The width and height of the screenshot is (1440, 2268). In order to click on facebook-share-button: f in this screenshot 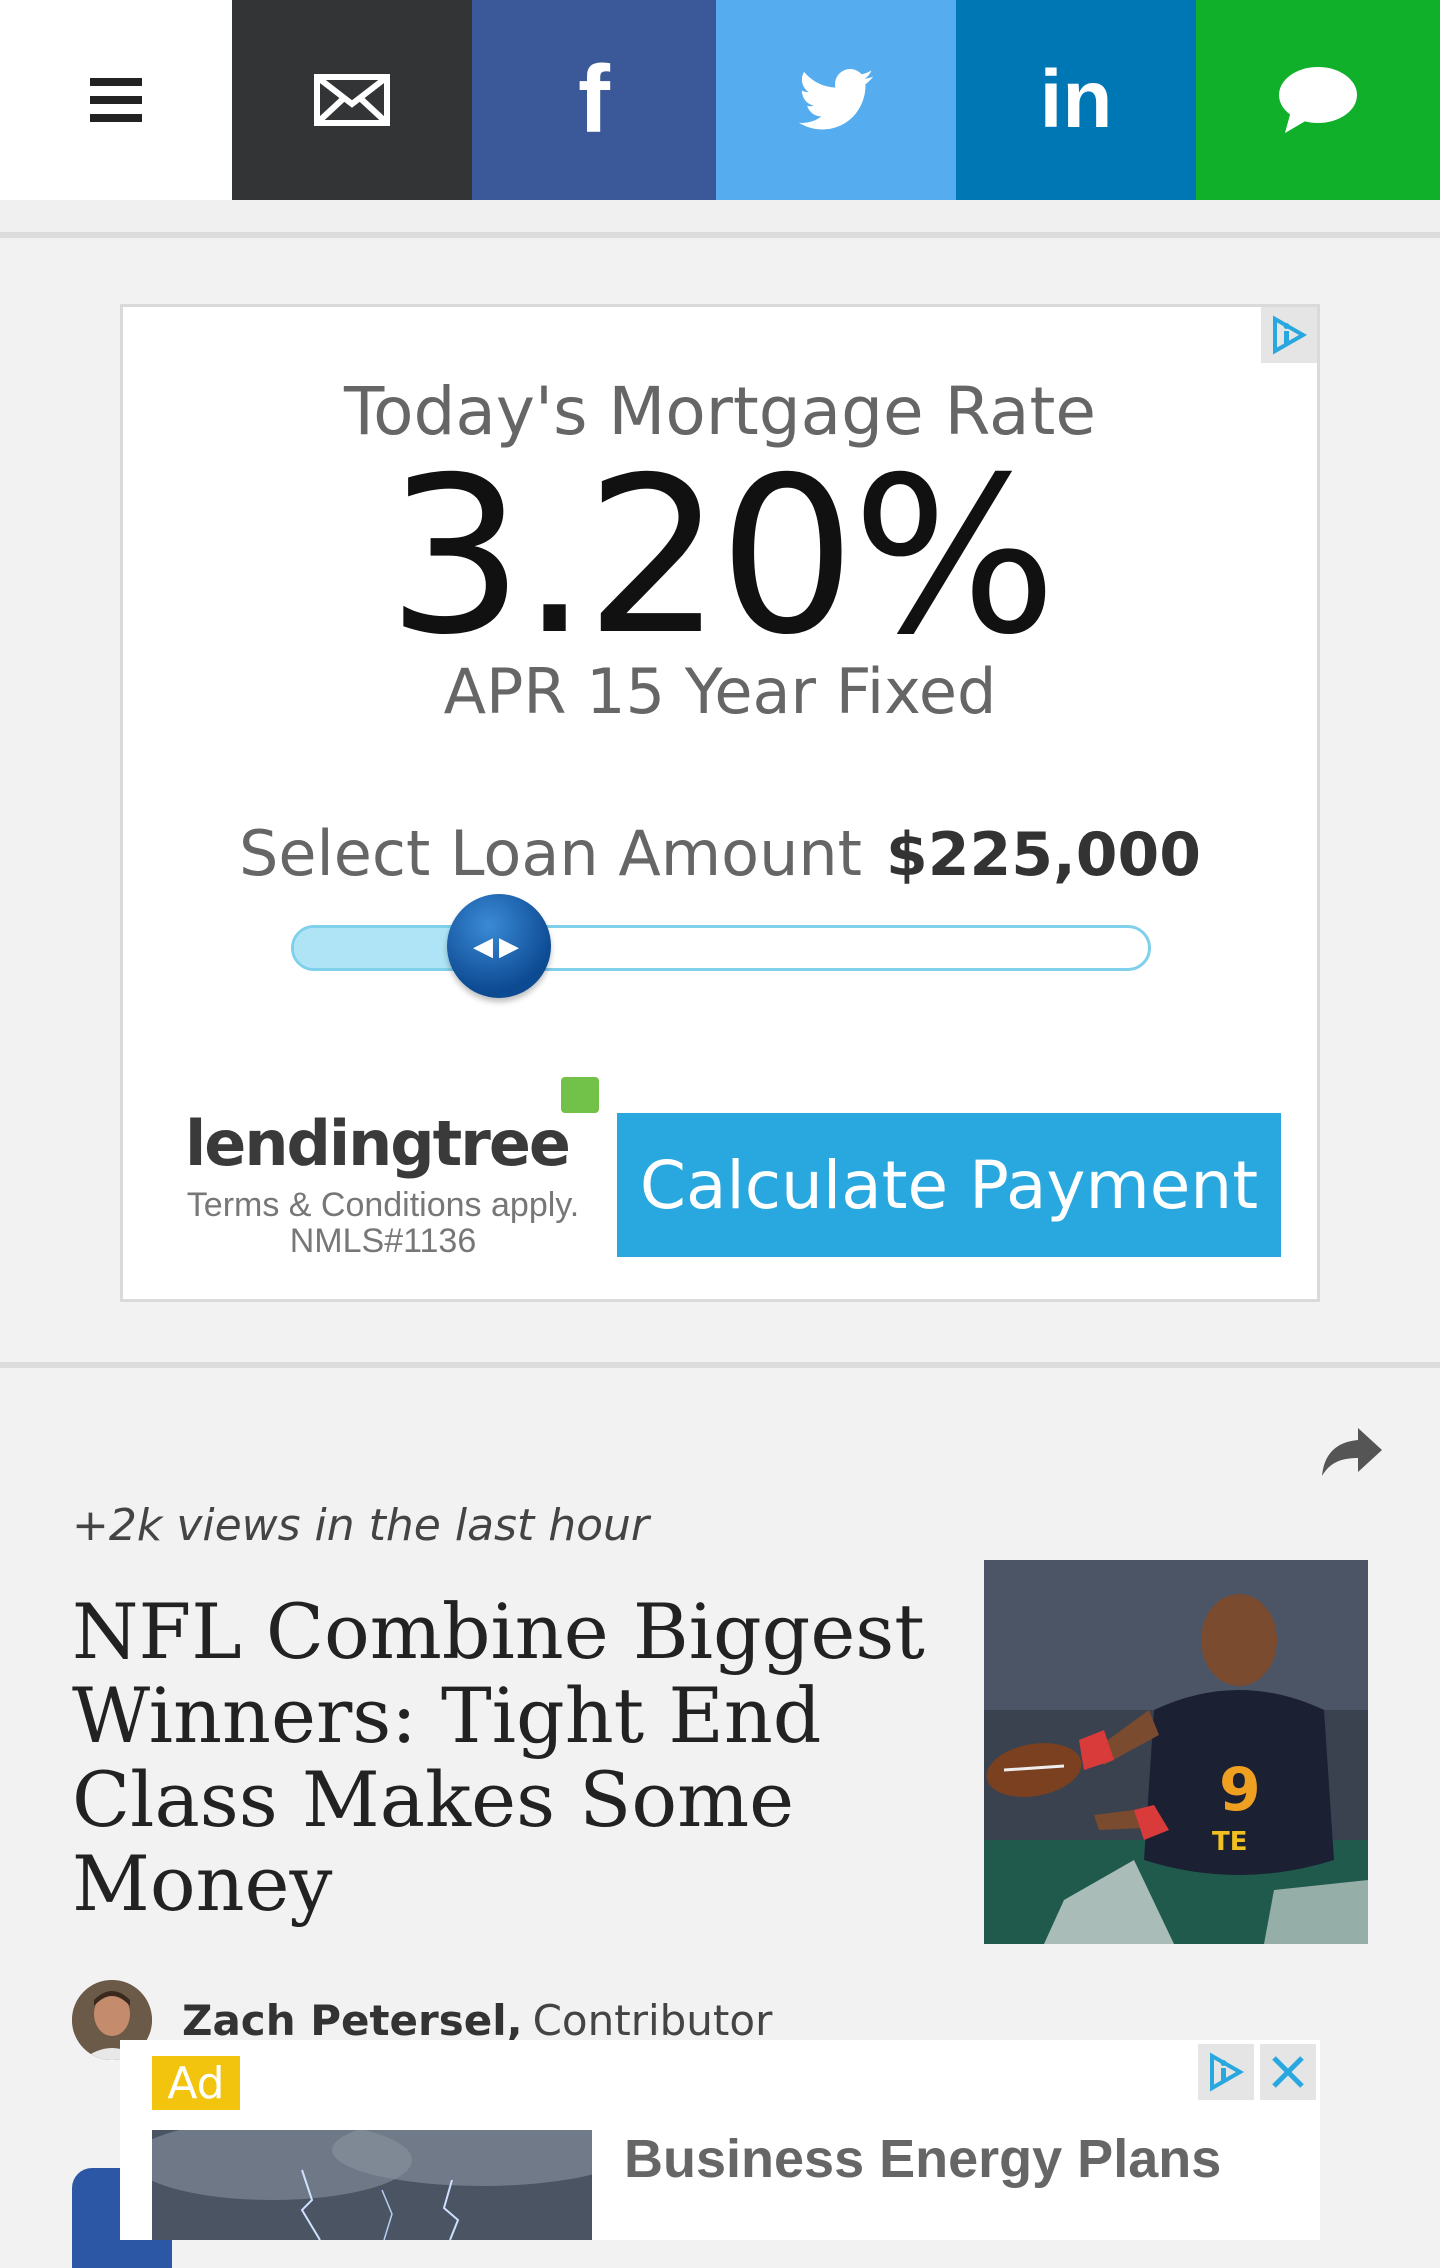, I will do `click(594, 100)`.